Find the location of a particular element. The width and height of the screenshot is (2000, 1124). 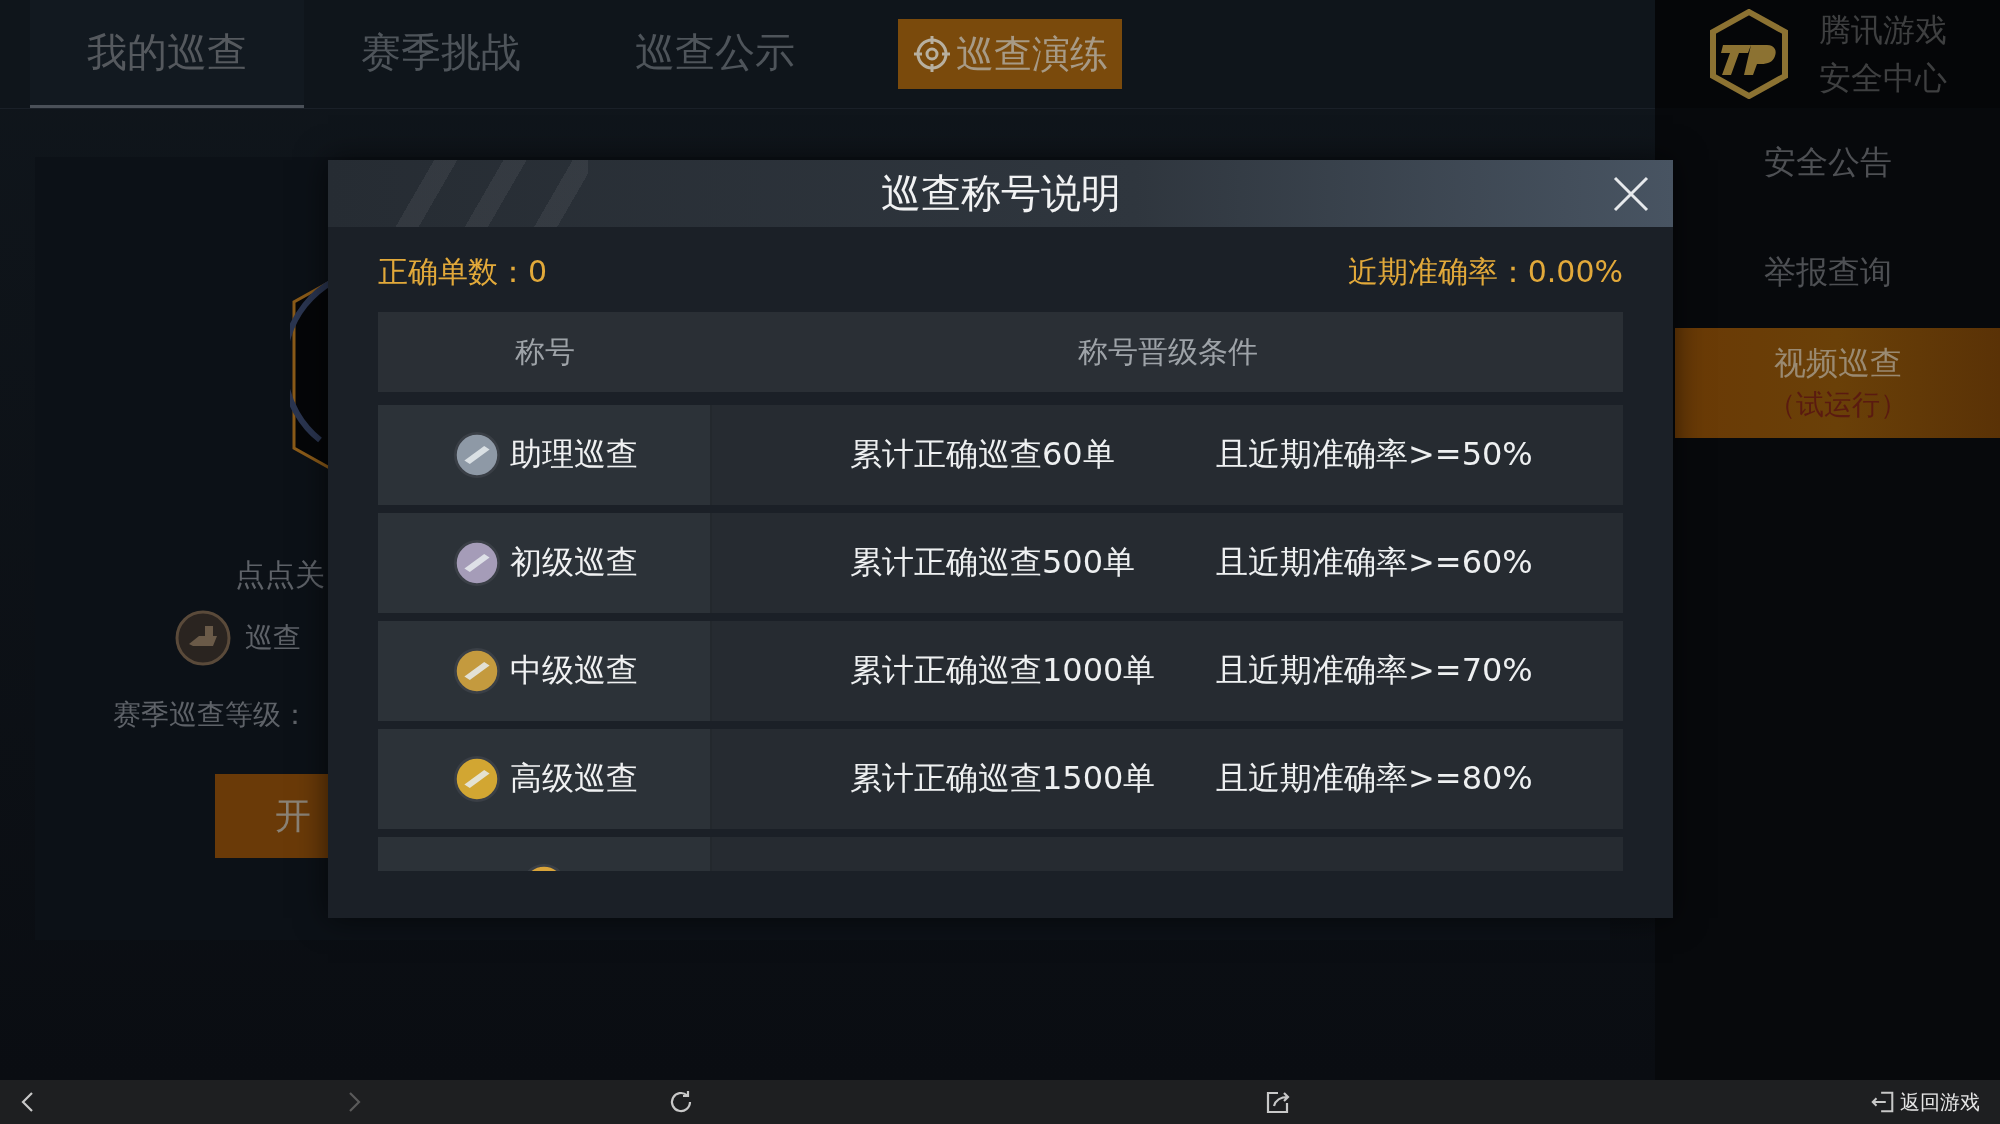

crosshair-icon is located at coordinates (932, 54).